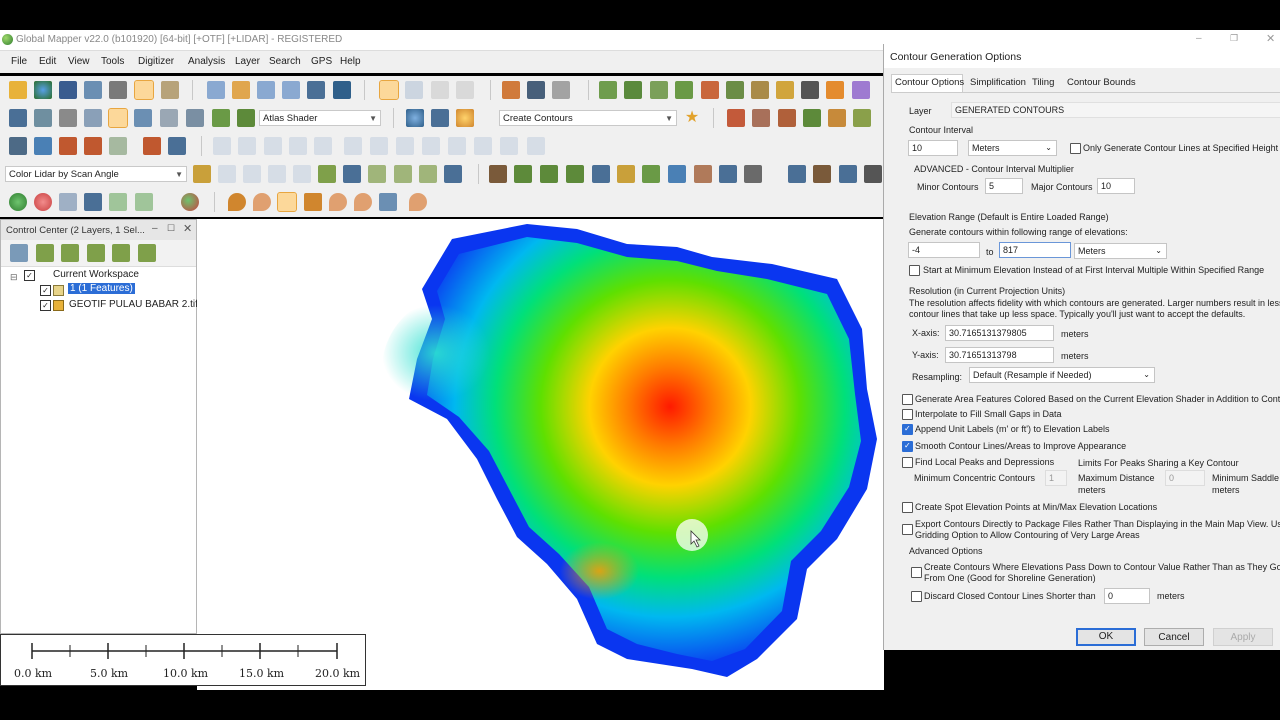 The height and width of the screenshot is (720, 1280). I want to click on lidar-building-icon, so click(428, 174).